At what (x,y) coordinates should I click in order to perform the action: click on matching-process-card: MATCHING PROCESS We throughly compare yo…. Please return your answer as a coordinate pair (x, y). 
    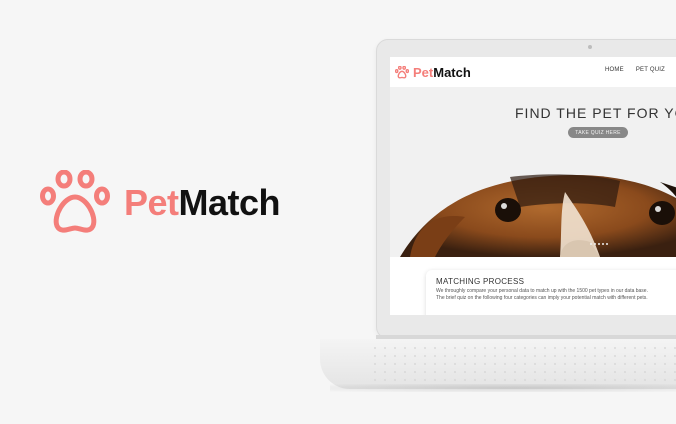
    Looking at the image, I should click on (551, 292).